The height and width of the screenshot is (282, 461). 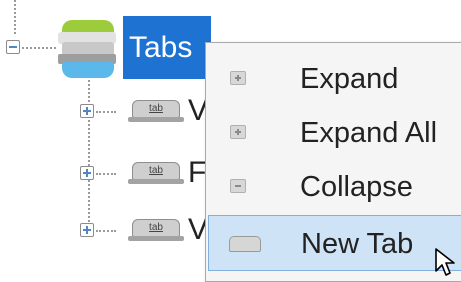 What do you see at coordinates (238, 78) in the screenshot?
I see `expand-icon` at bounding box center [238, 78].